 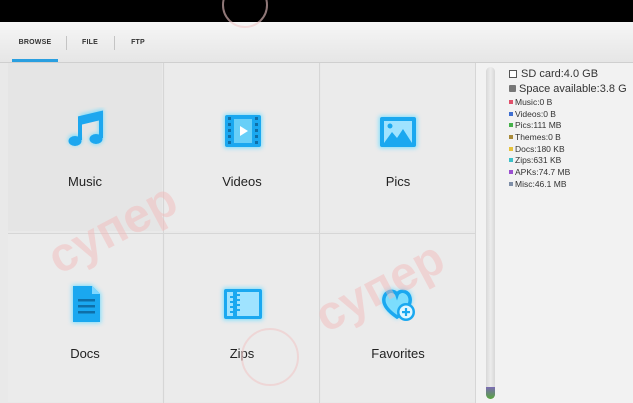 What do you see at coordinates (535, 113) in the screenshot?
I see `storage-item-text: Videos:0 B` at bounding box center [535, 113].